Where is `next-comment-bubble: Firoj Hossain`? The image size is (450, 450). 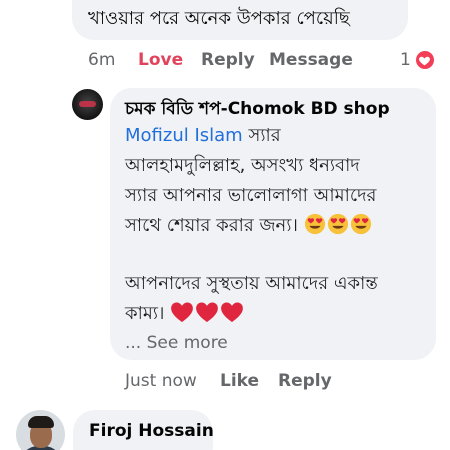
next-comment-bubble: Firoj Hossain is located at coordinates (143, 430).